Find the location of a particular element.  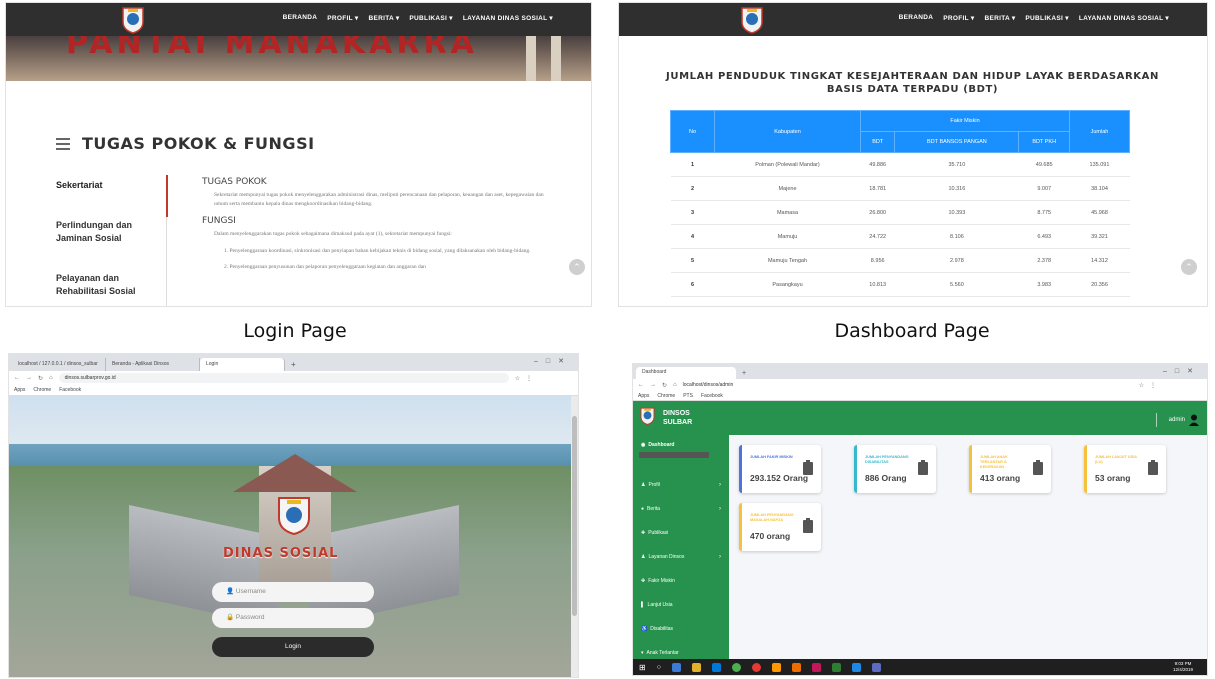

sidebar-item-dashboard: ◉ Dashboard is located at coordinates (681, 445).